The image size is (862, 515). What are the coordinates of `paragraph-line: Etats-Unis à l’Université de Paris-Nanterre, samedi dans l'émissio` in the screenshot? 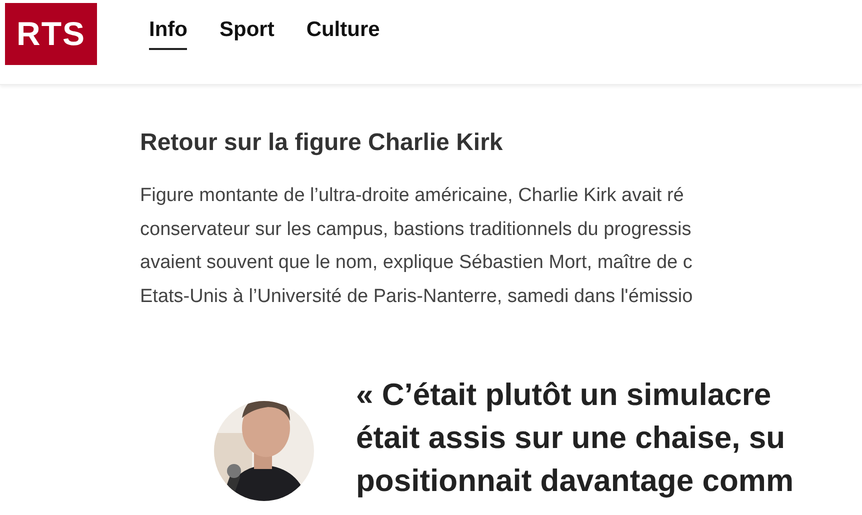 It's located at (416, 296).